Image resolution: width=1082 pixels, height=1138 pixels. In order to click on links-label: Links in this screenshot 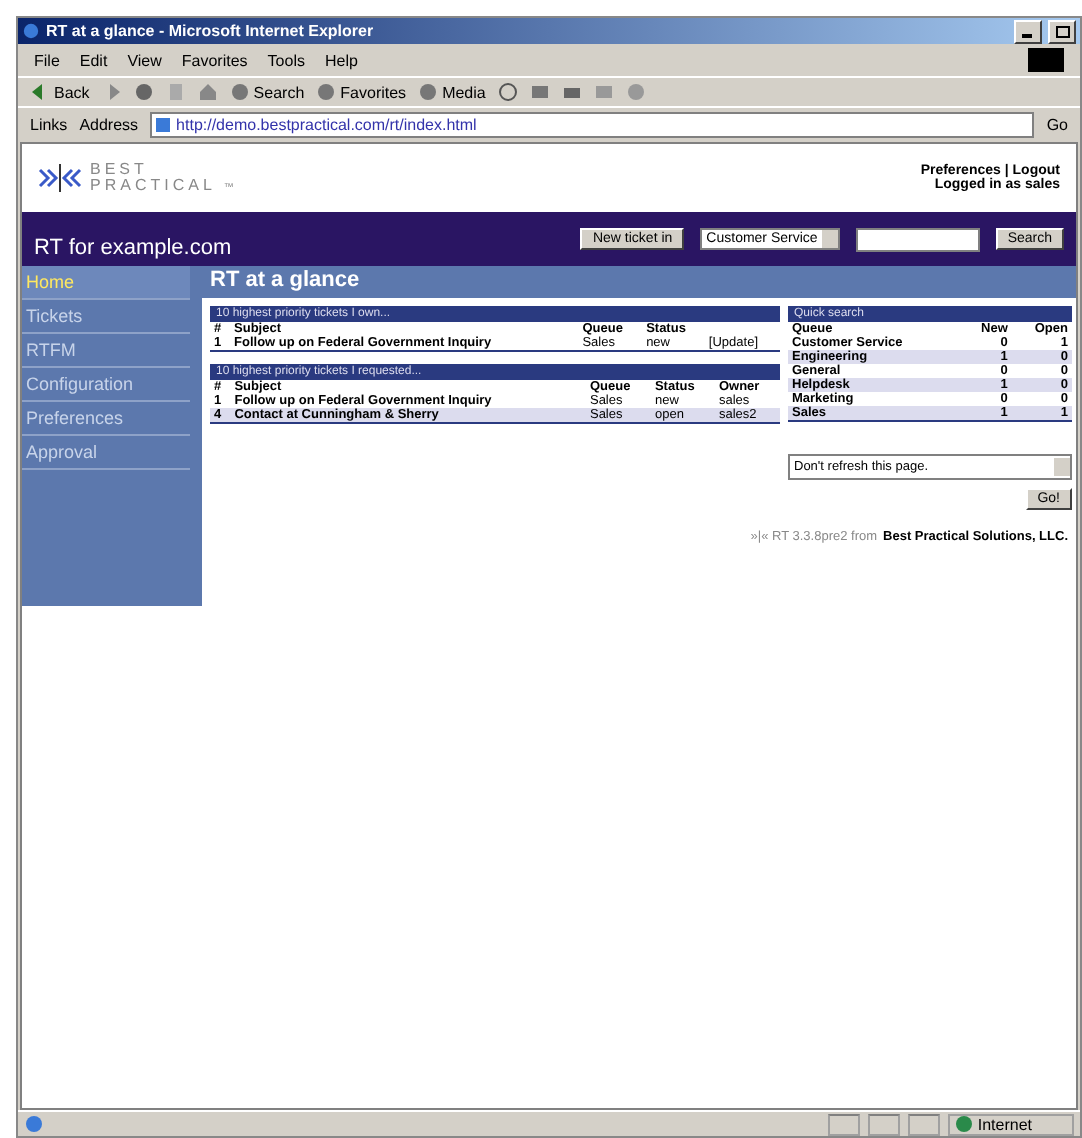, I will do `click(49, 125)`.